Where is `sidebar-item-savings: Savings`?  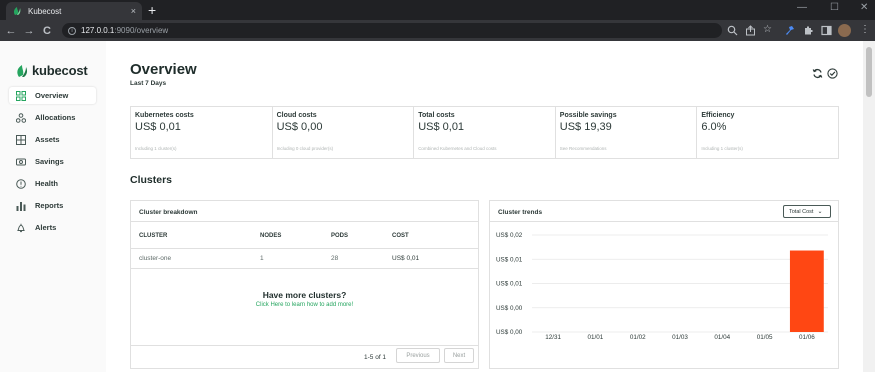 sidebar-item-savings: Savings is located at coordinates (52, 161).